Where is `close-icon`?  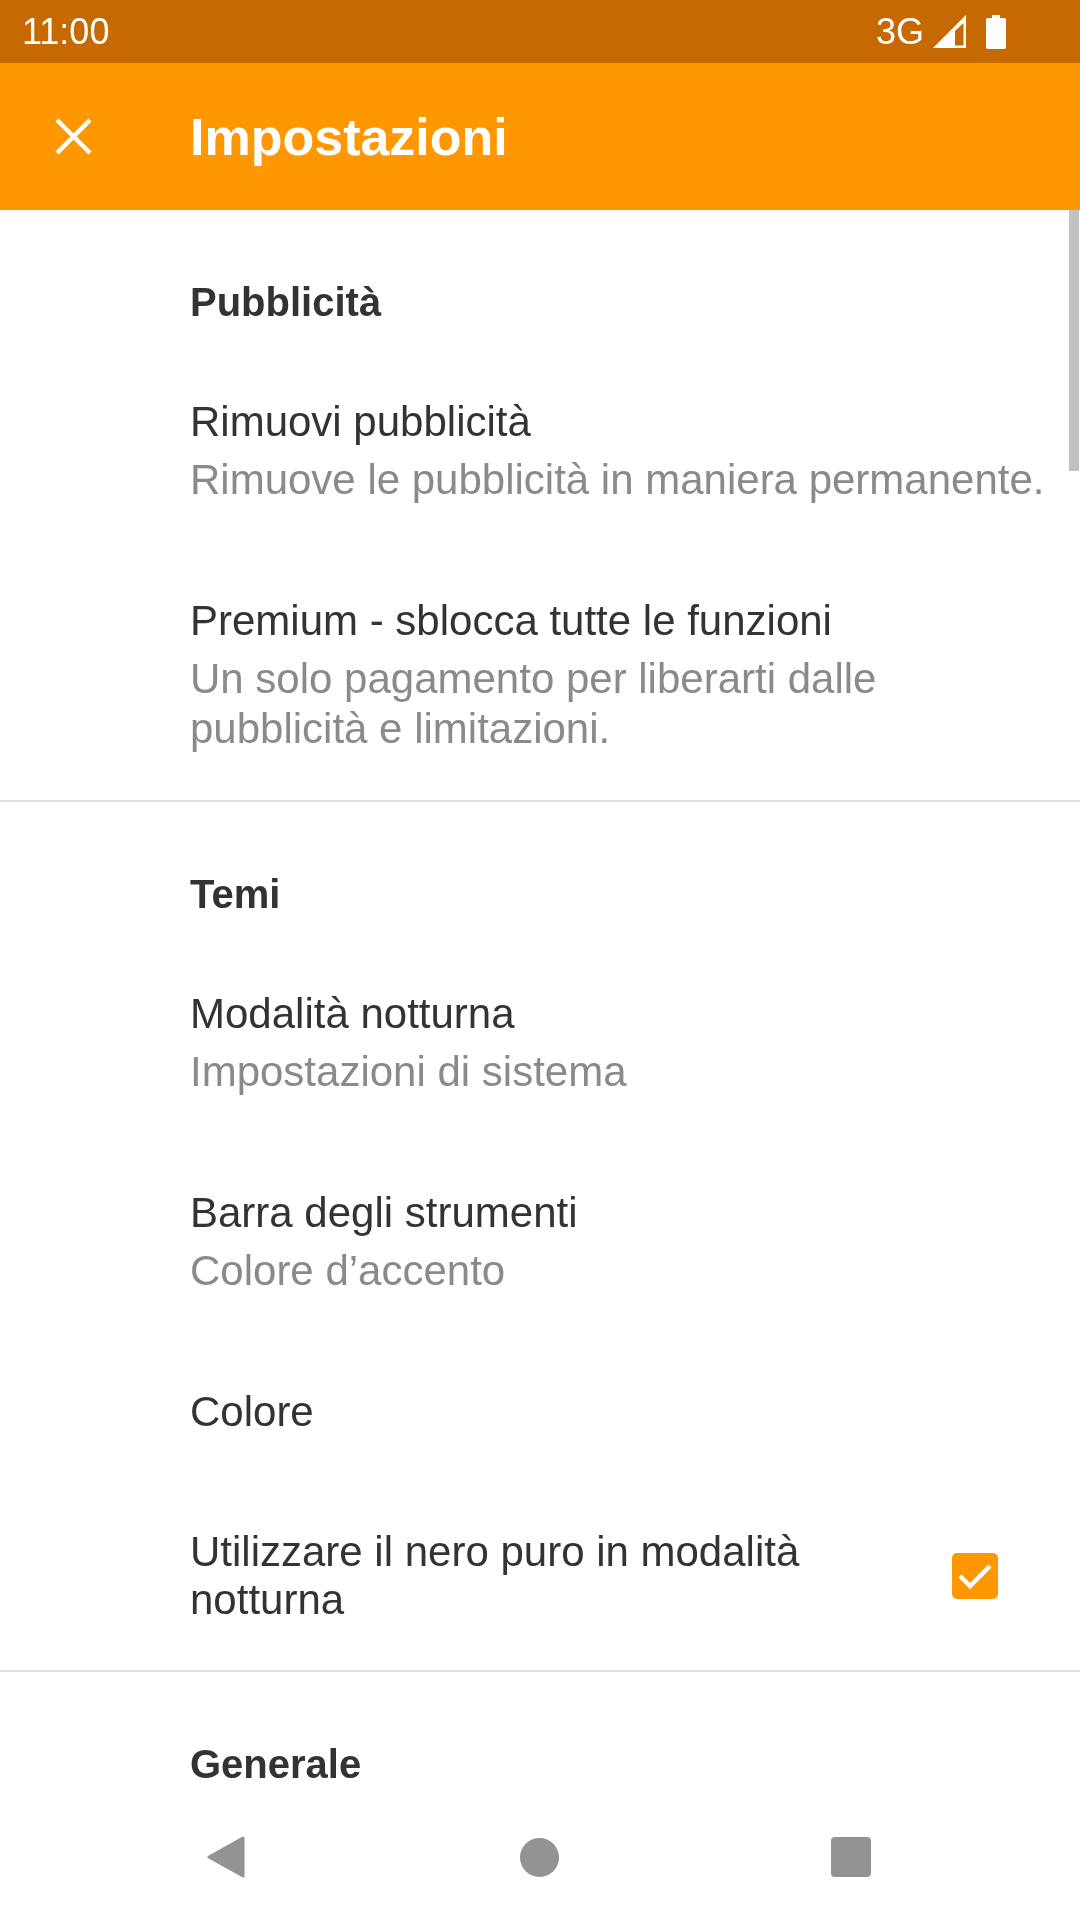
close-icon is located at coordinates (73, 136).